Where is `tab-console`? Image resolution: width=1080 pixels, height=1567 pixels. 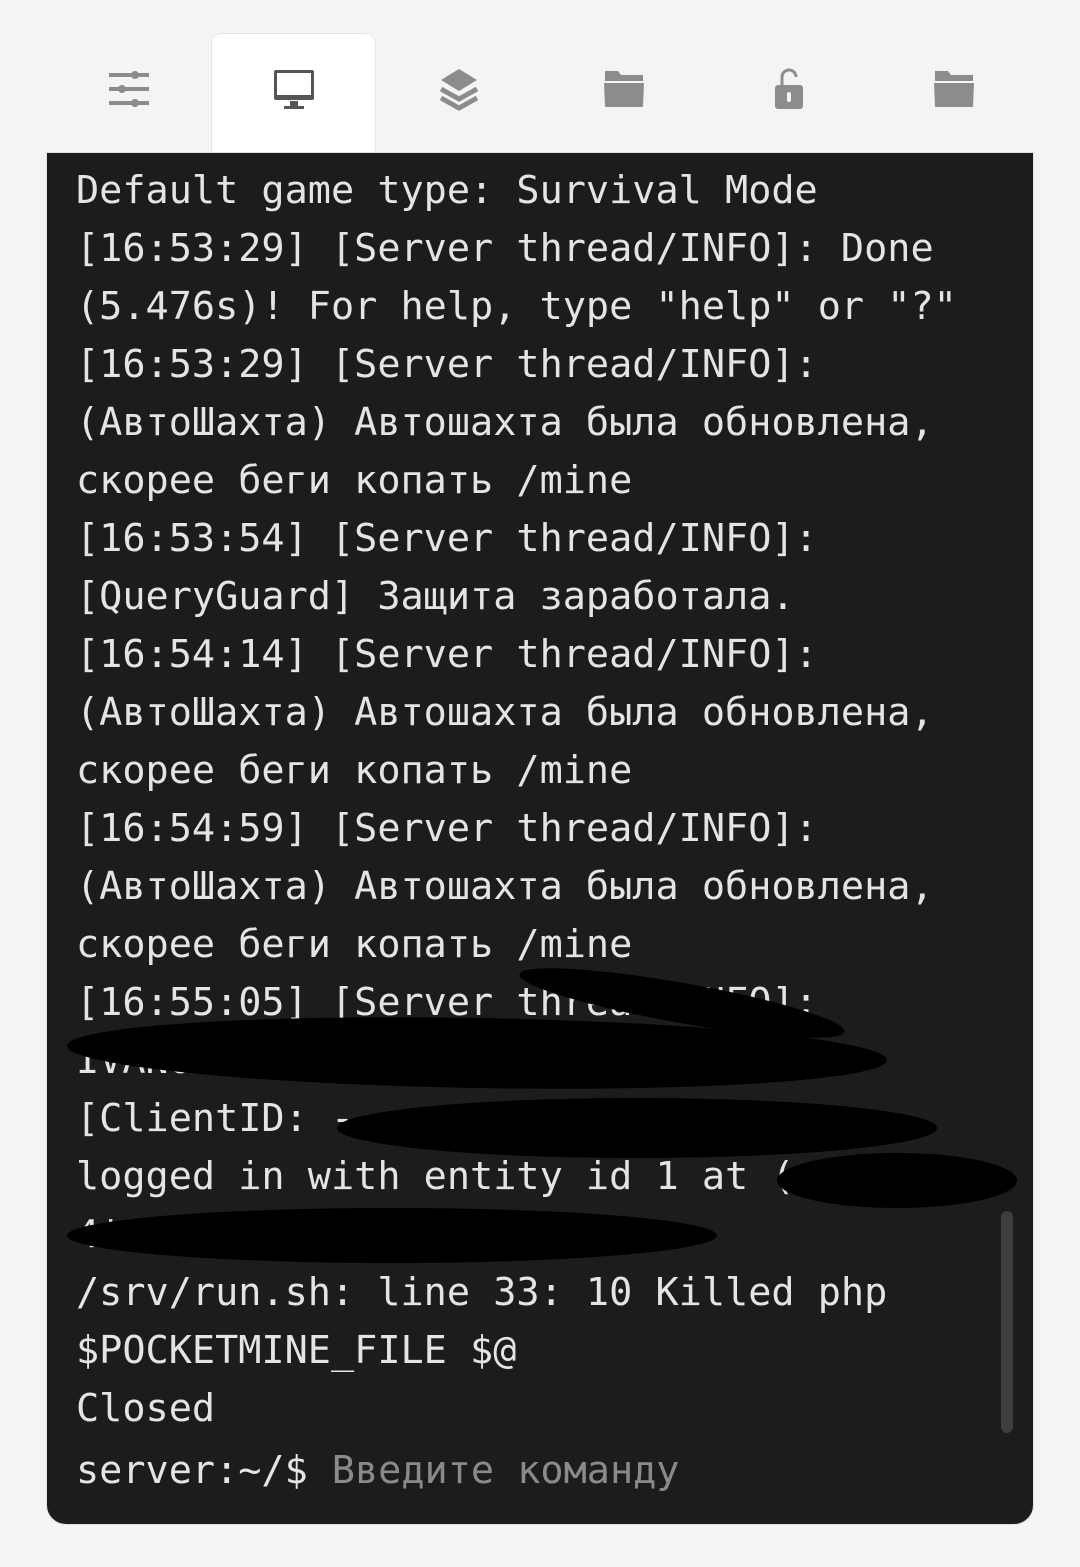 tab-console is located at coordinates (293, 92).